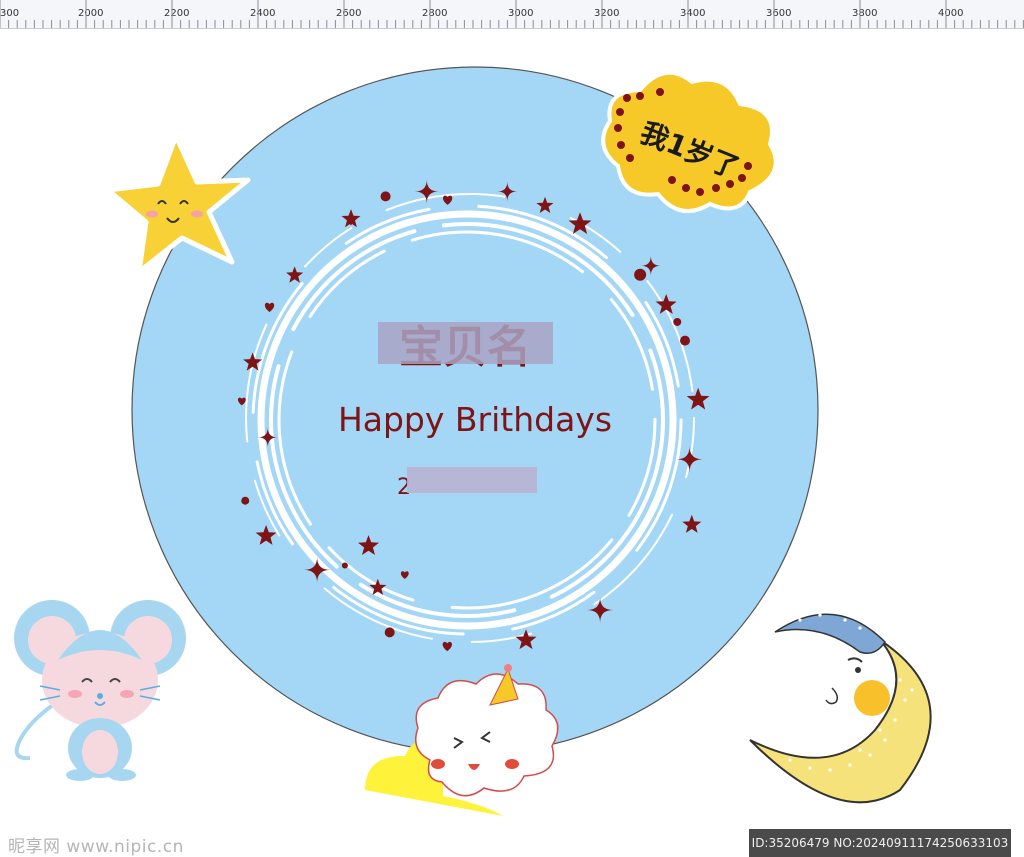 This screenshot has height=857, width=1024. I want to click on ruler-ticks, so click(512, 14).